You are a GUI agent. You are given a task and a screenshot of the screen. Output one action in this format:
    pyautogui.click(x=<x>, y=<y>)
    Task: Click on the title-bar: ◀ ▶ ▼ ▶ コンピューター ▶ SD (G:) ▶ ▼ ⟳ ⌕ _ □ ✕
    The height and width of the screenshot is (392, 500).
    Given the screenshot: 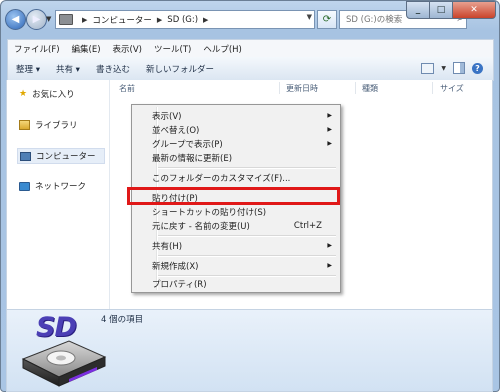 What is the action you would take?
    pyautogui.click(x=250, y=19)
    